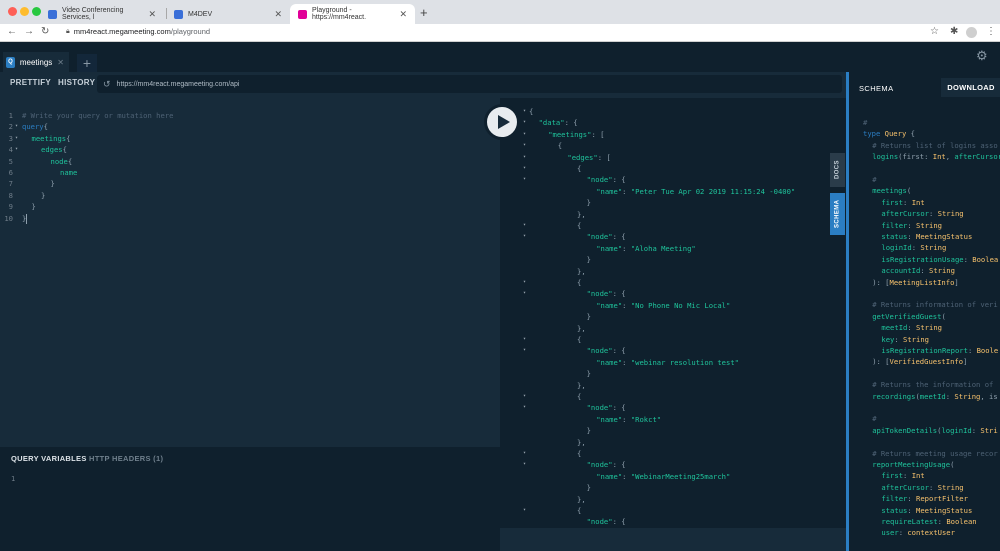 Image resolution: width=1000 pixels, height=551 pixels. Describe the element at coordinates (178, 84) in the screenshot. I see `endpoint-url: https://mm4react.megameeting.com/api` at that location.